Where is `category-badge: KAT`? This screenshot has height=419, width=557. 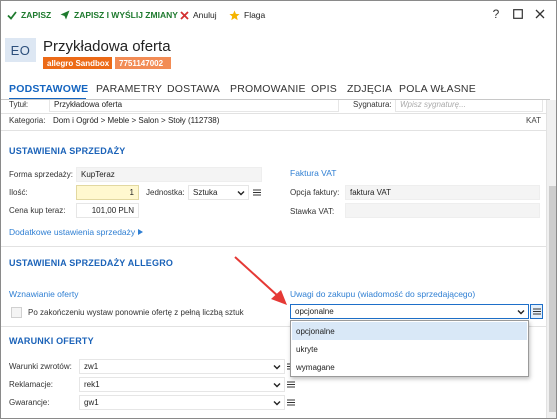
category-badge: KAT is located at coordinates (533, 120).